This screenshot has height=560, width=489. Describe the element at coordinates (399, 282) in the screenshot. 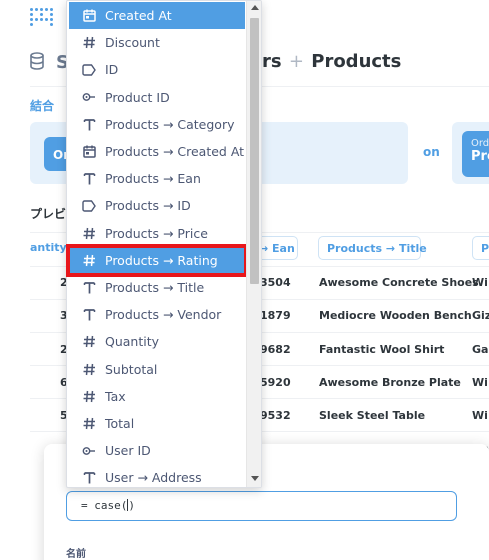

I see `cell-title: Awesome Concrete Shoes` at that location.